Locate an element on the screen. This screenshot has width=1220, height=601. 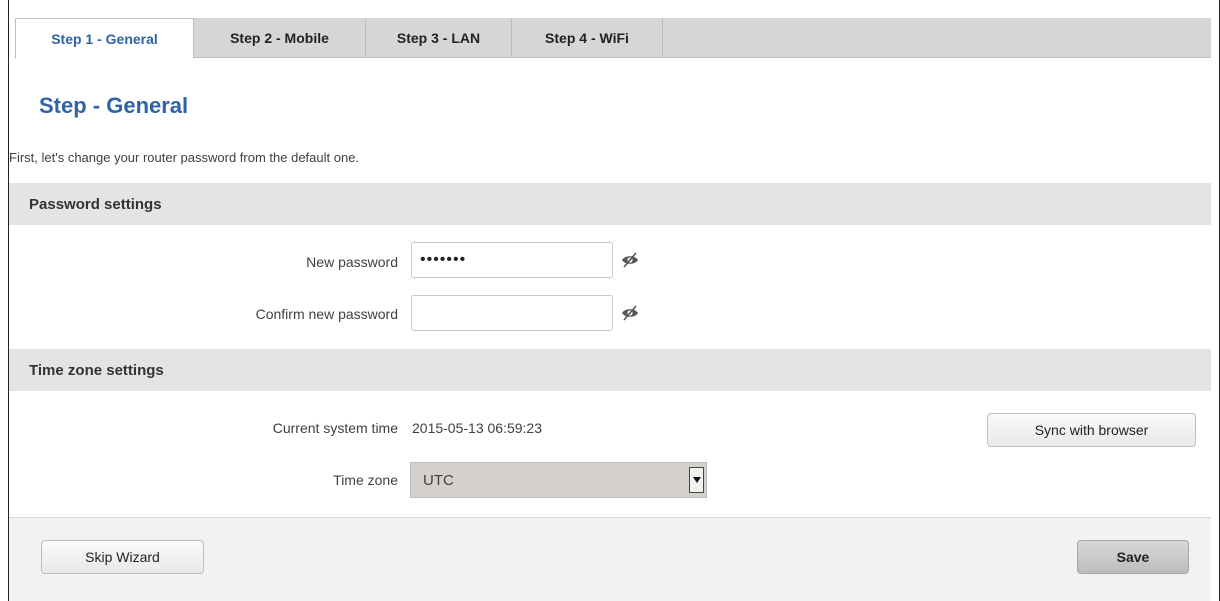
tab-step-1-general: Step 1 - General is located at coordinates (104, 38).